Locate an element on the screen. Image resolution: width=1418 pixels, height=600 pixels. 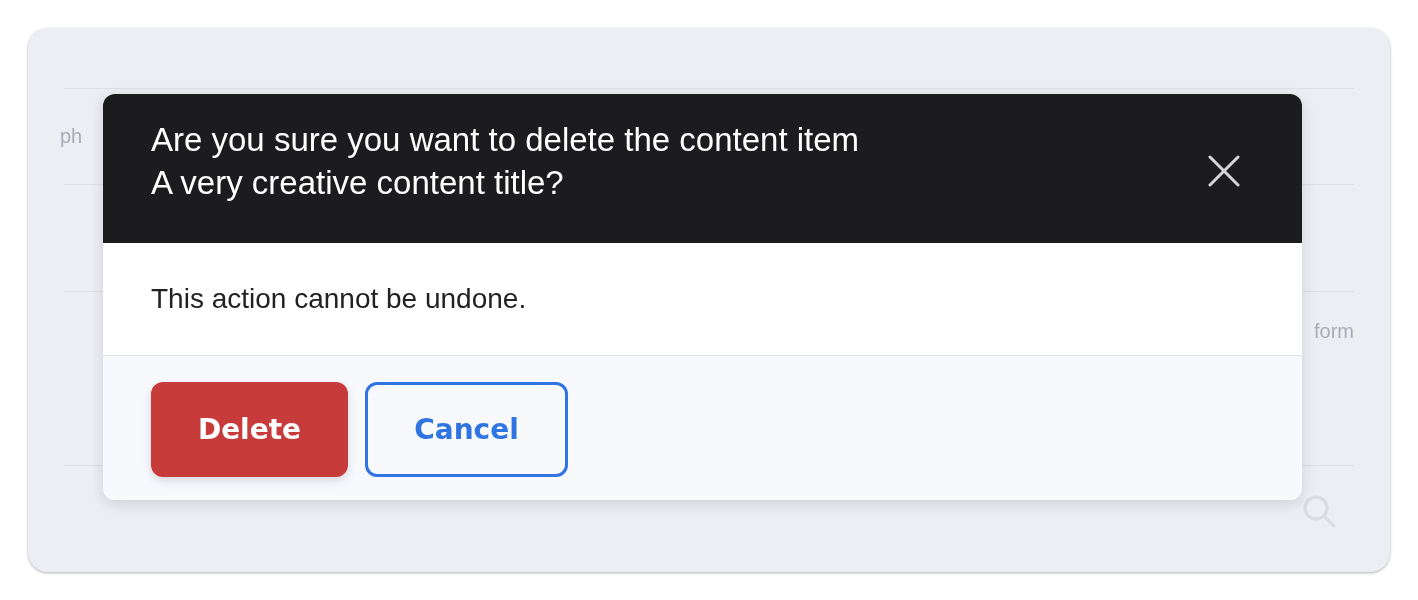
background-text: form is located at coordinates (1334, 331).